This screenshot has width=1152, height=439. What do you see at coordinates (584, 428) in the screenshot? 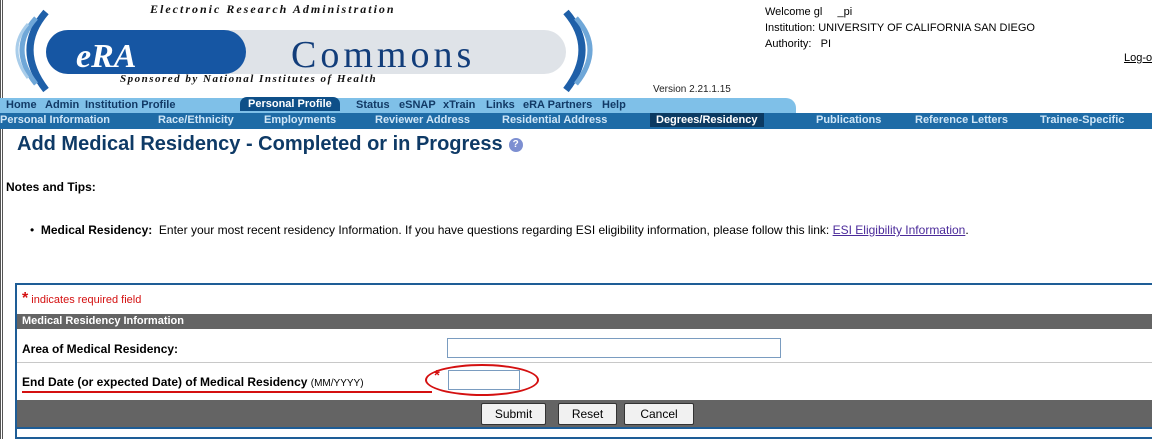
I see `form-bottom-border` at bounding box center [584, 428].